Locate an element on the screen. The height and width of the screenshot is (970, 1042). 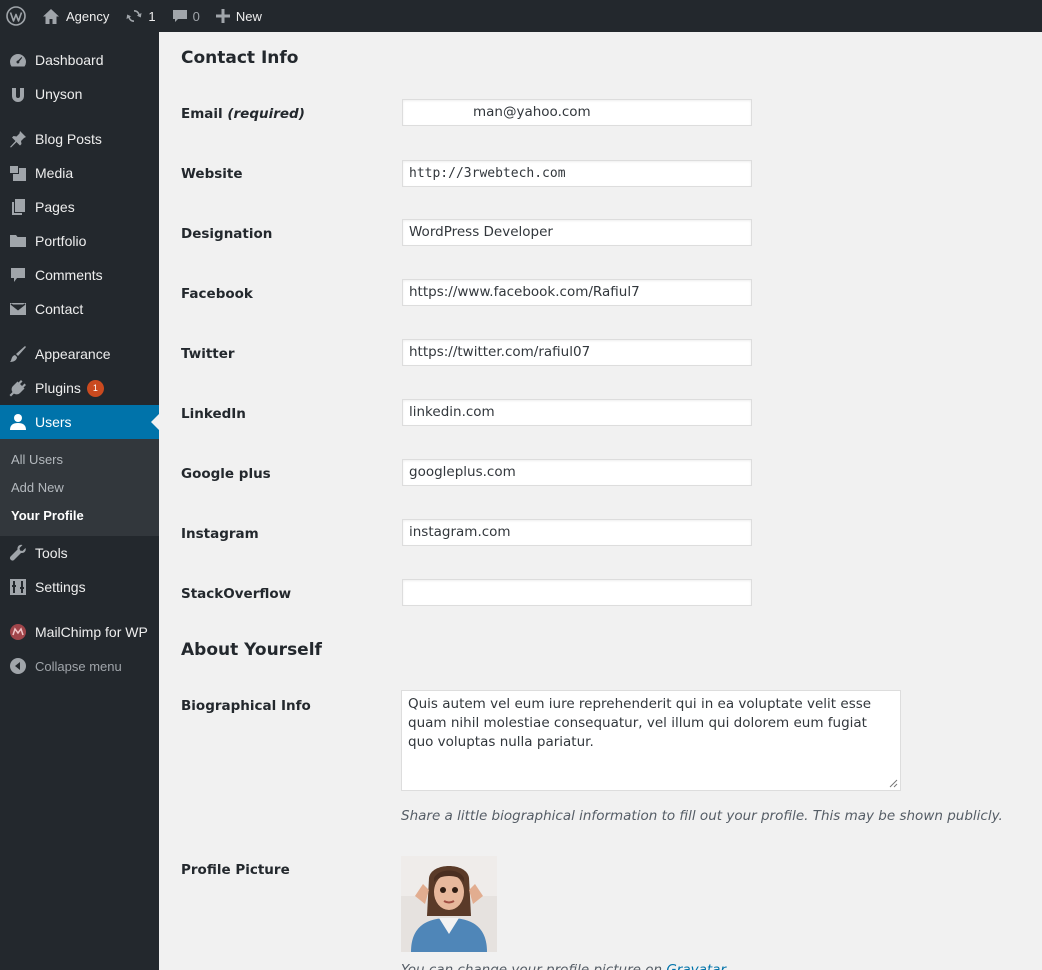
settings-icon is located at coordinates (18, 587).